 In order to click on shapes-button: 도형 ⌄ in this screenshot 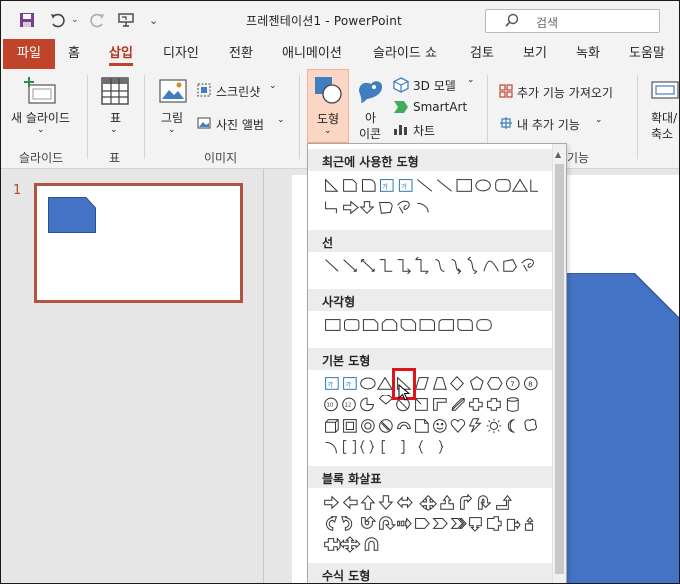, I will do `click(328, 106)`.